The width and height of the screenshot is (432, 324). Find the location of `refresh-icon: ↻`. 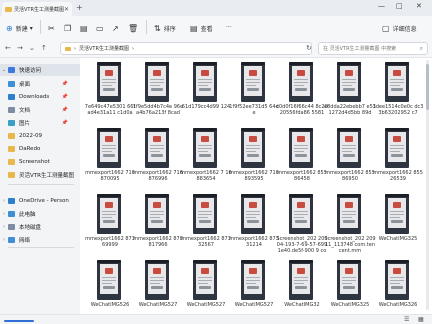

refresh-icon: ↻ is located at coordinates (309, 48).